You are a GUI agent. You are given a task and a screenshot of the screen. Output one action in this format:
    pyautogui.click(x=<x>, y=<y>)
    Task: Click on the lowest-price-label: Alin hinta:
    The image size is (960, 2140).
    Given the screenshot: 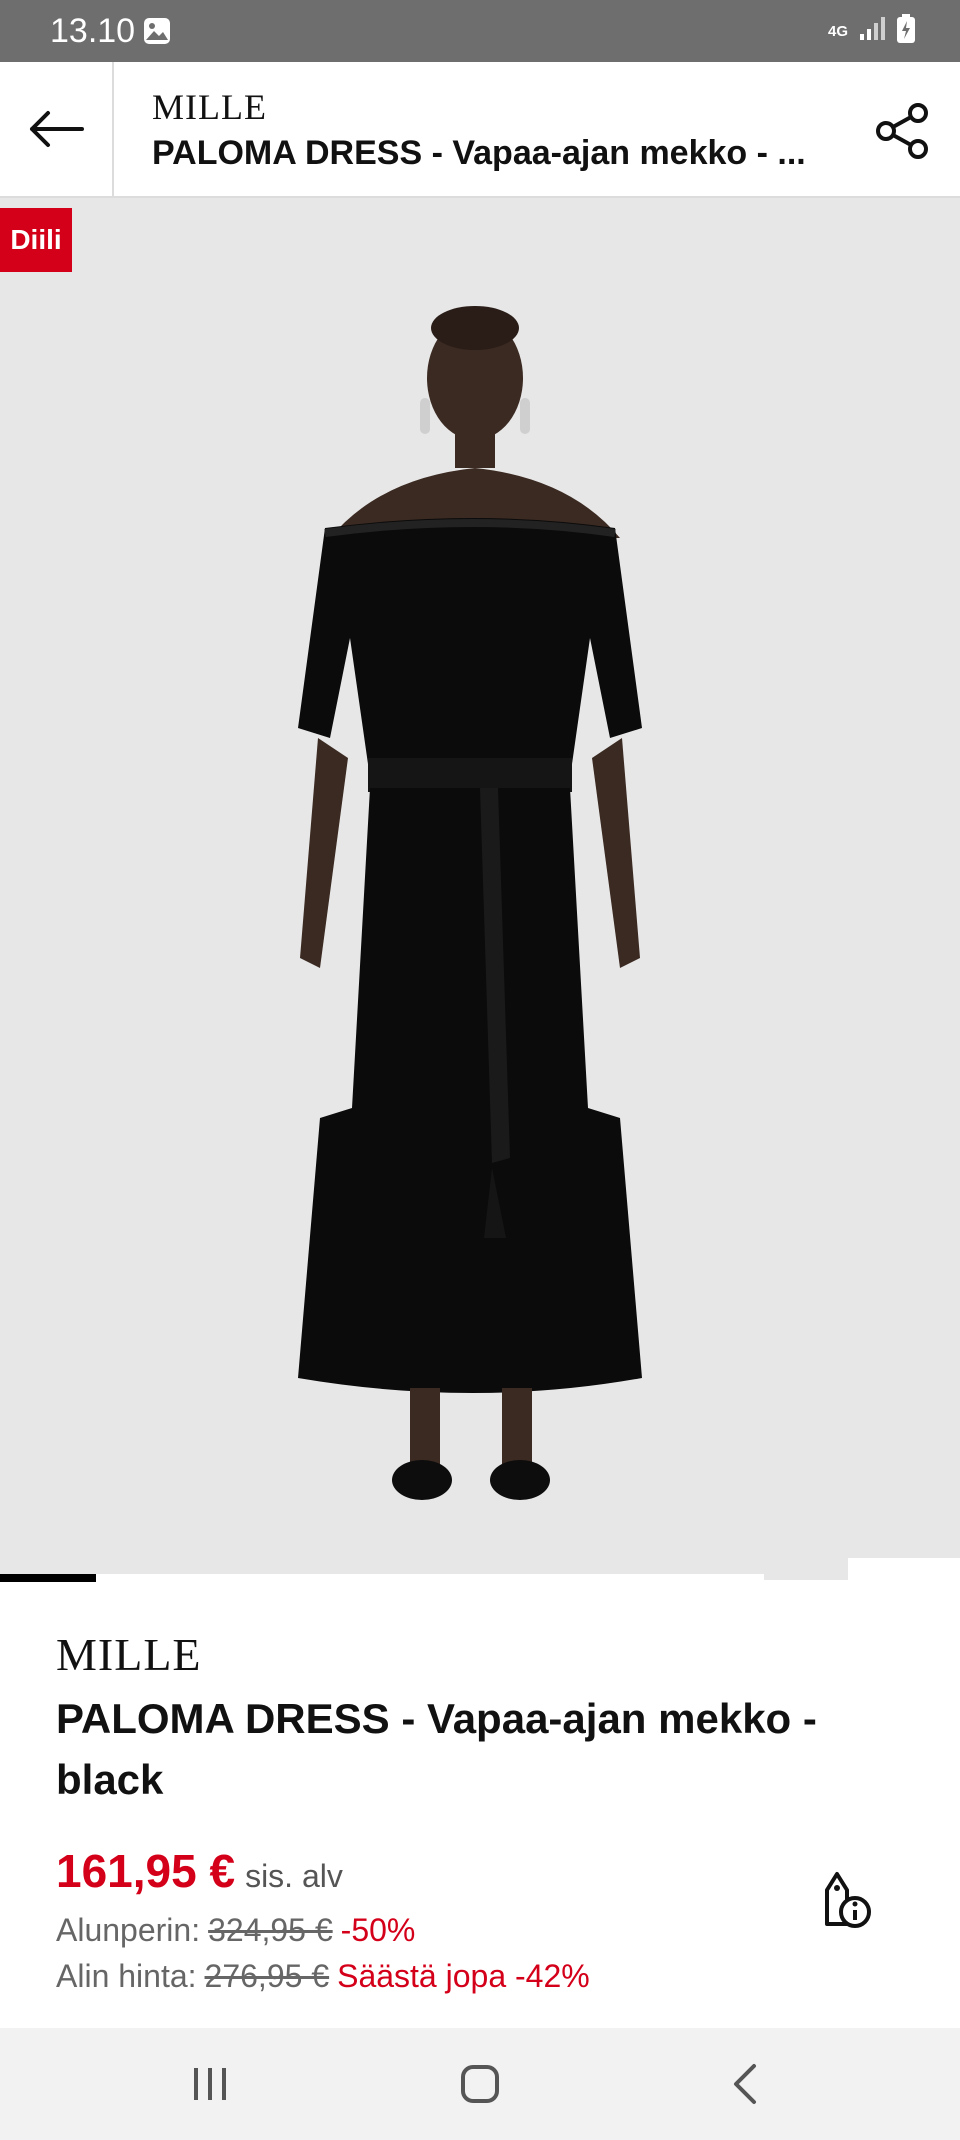 What is the action you would take?
    pyautogui.click(x=126, y=1976)
    